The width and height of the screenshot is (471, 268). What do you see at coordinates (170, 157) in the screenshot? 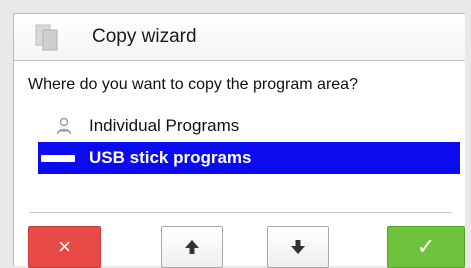
I see `list-item-label: USB stick programs` at bounding box center [170, 157].